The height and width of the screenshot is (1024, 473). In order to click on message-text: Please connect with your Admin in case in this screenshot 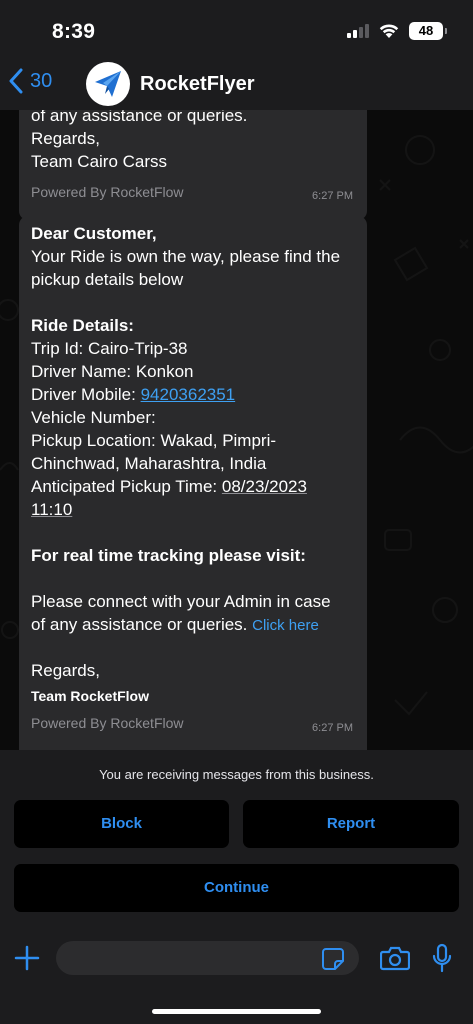, I will do `click(181, 601)`.